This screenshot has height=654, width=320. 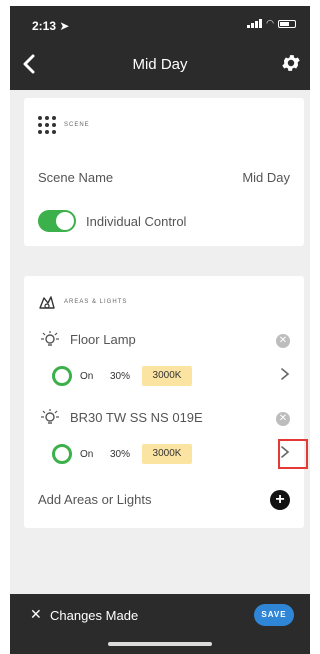 What do you see at coordinates (274, 615) in the screenshot?
I see `save-button: SAVE` at bounding box center [274, 615].